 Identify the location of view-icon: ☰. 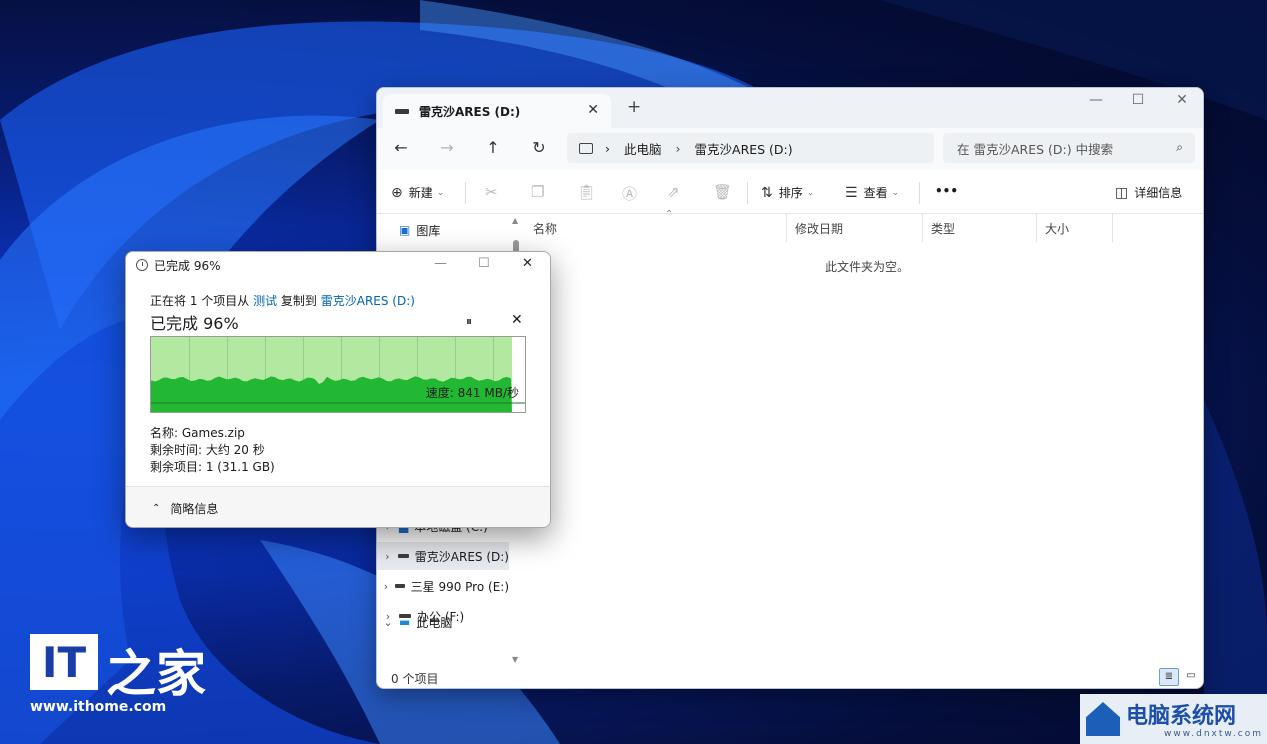
(851, 192).